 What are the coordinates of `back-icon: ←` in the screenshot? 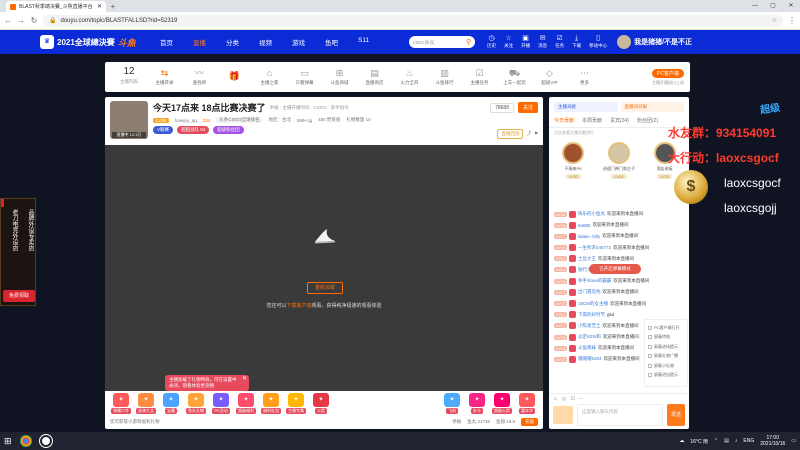 It's located at (8, 20).